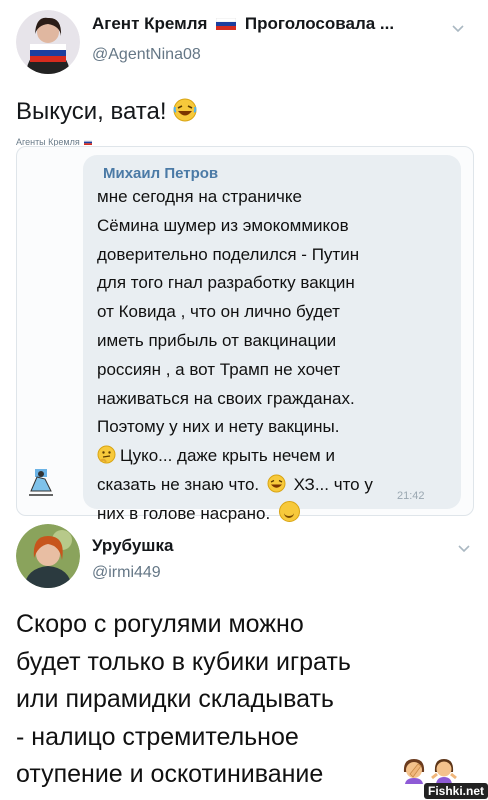 The height and width of the screenshot is (800, 488). I want to click on chat-line: от Ковида , что он лично будет, so click(218, 312).